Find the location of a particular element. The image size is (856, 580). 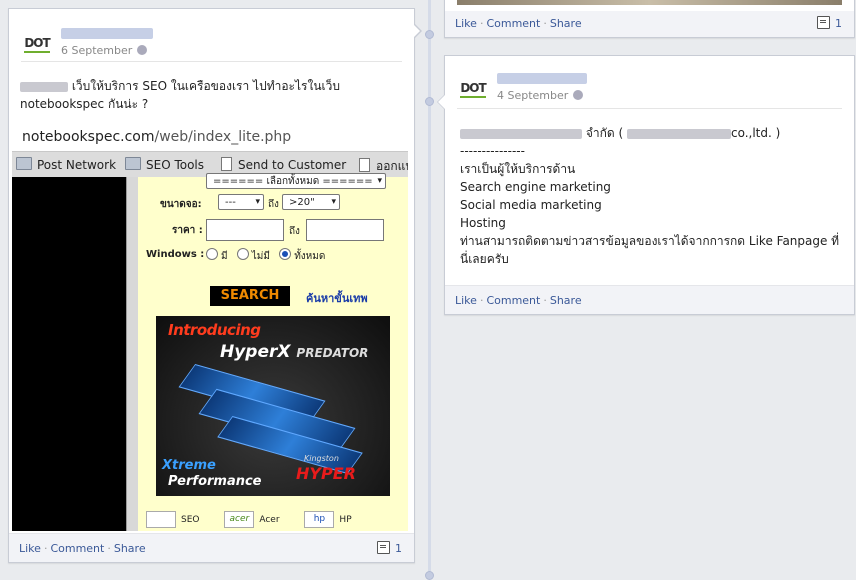

hp-logo: hp is located at coordinates (319, 519).